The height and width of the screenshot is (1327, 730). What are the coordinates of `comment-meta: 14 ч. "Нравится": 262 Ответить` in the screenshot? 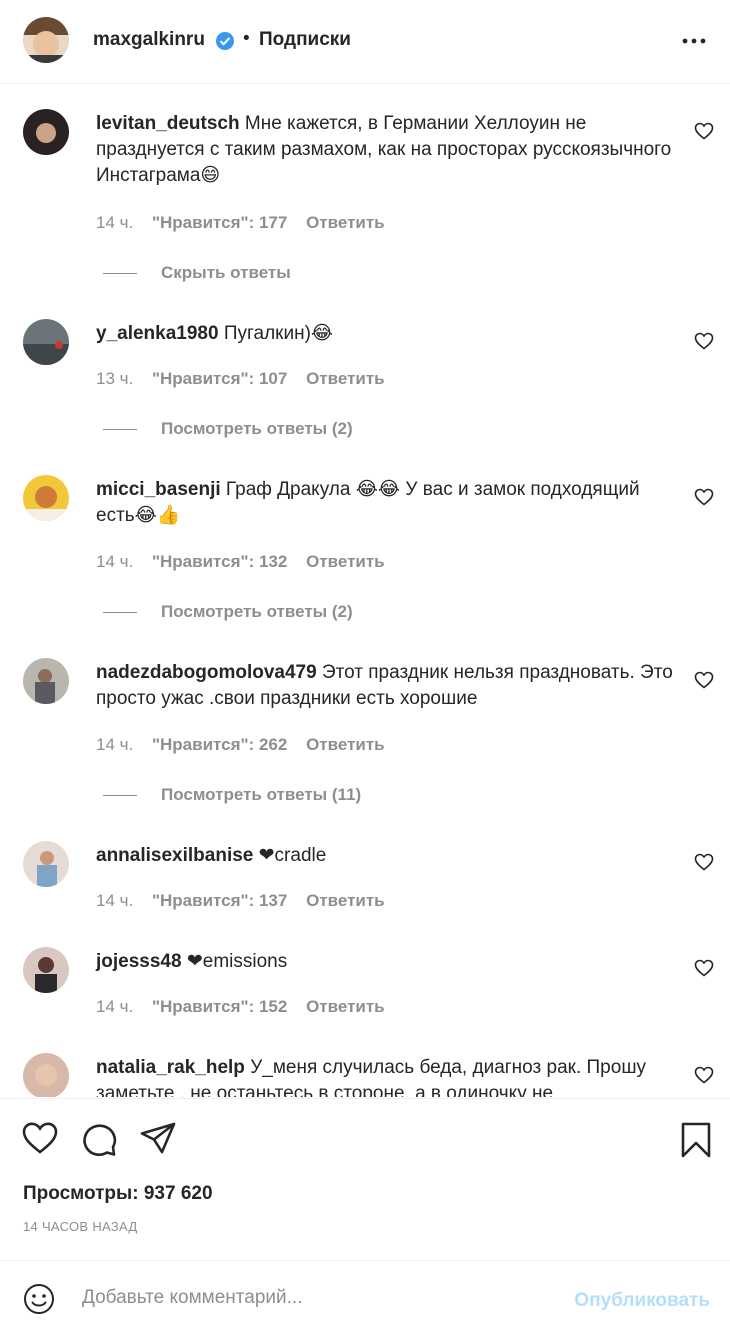 It's located at (247, 745).